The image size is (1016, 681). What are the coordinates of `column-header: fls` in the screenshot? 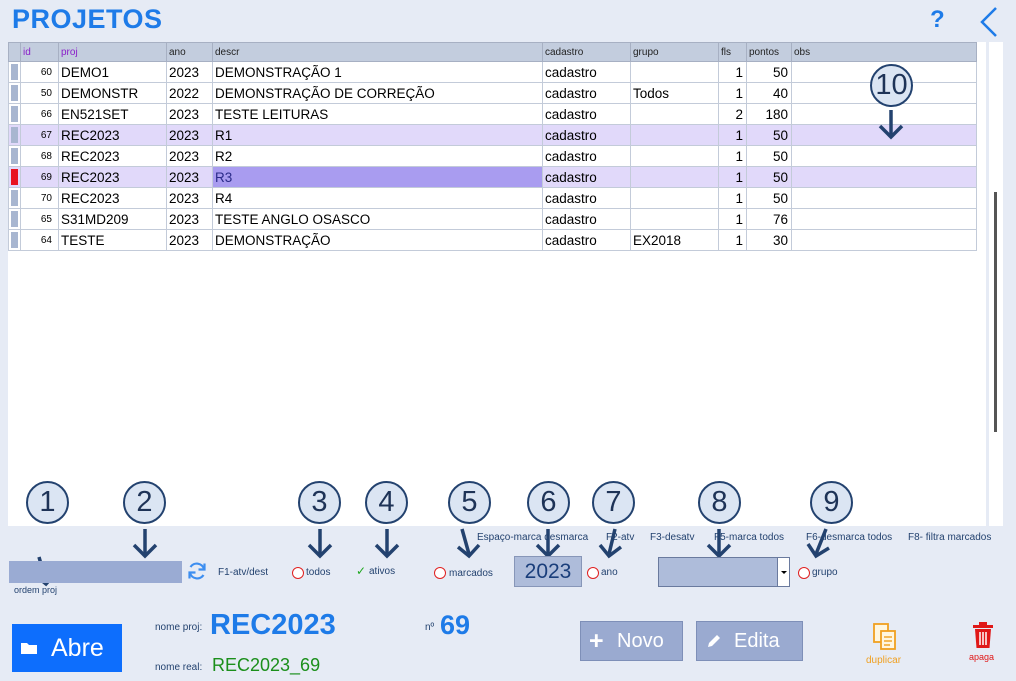 It's located at (732, 52).